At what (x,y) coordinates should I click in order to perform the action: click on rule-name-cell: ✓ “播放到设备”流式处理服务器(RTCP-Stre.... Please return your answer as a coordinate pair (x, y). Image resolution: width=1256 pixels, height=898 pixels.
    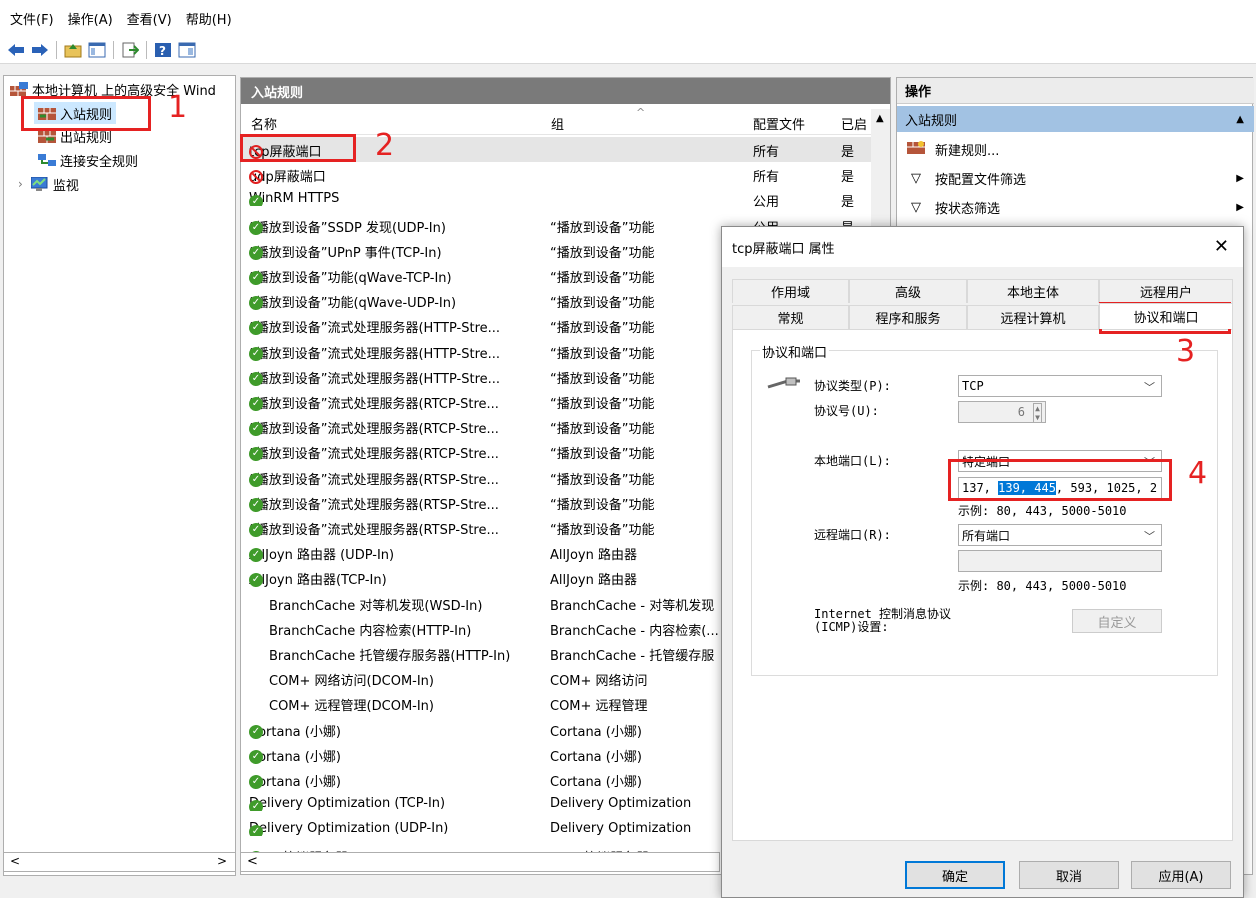
    Looking at the image, I should click on (399, 427).